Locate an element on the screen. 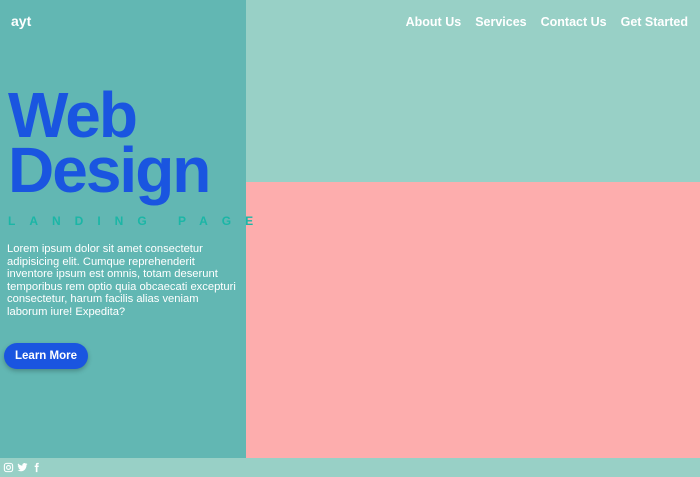  hero-subtitle: LANDING PAGE is located at coordinates (138, 221).